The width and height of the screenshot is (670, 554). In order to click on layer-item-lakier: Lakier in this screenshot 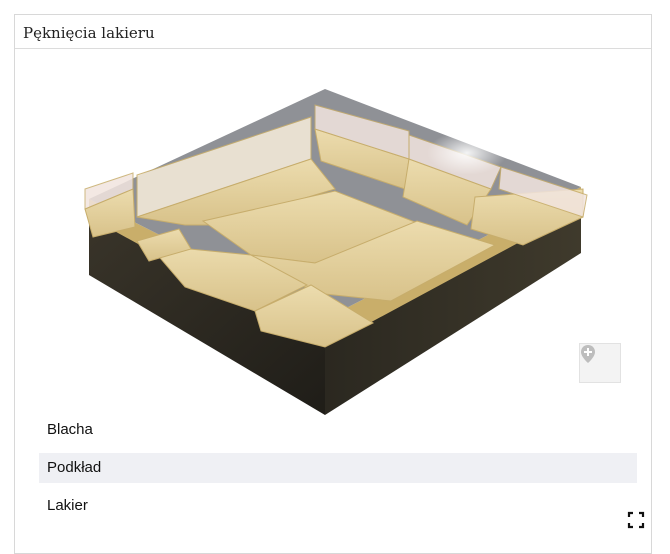, I will do `click(338, 506)`.